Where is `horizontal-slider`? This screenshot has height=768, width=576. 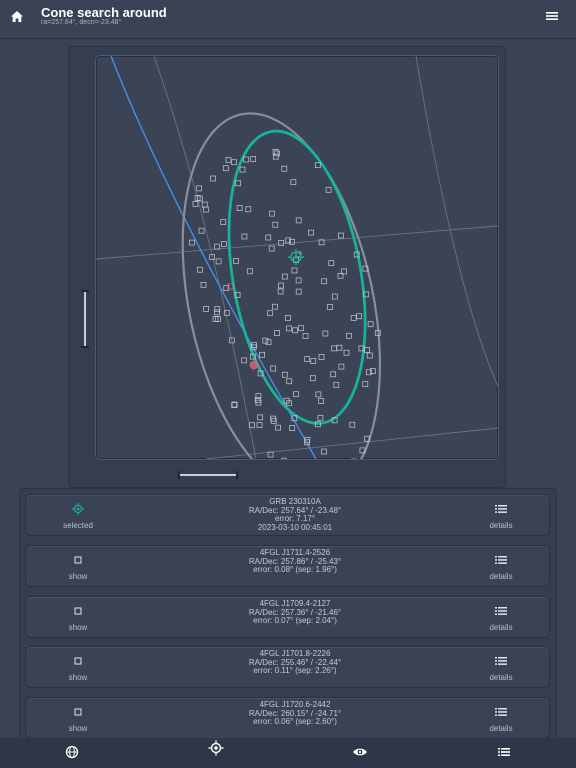
horizontal-slider is located at coordinates (208, 475).